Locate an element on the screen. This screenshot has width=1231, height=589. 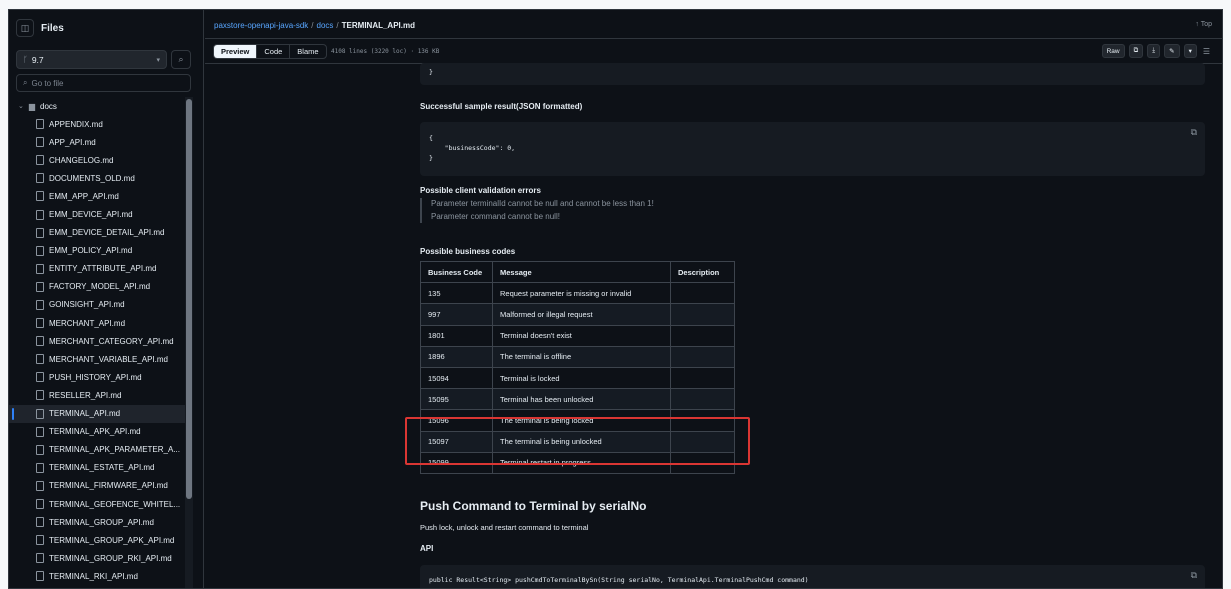
table-row: 15094 Terminal is locked is located at coordinates (577, 378).